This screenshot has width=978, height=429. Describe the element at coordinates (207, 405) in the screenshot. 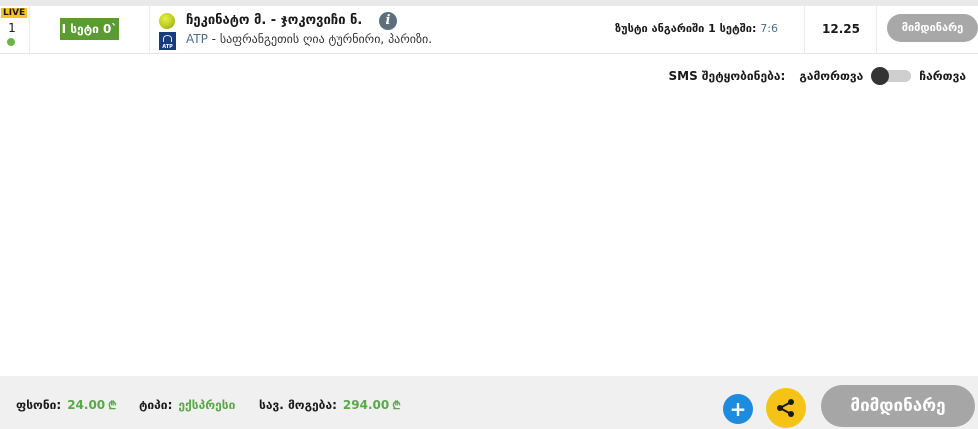

I see `bet-type-value: ექსპრესი` at that location.